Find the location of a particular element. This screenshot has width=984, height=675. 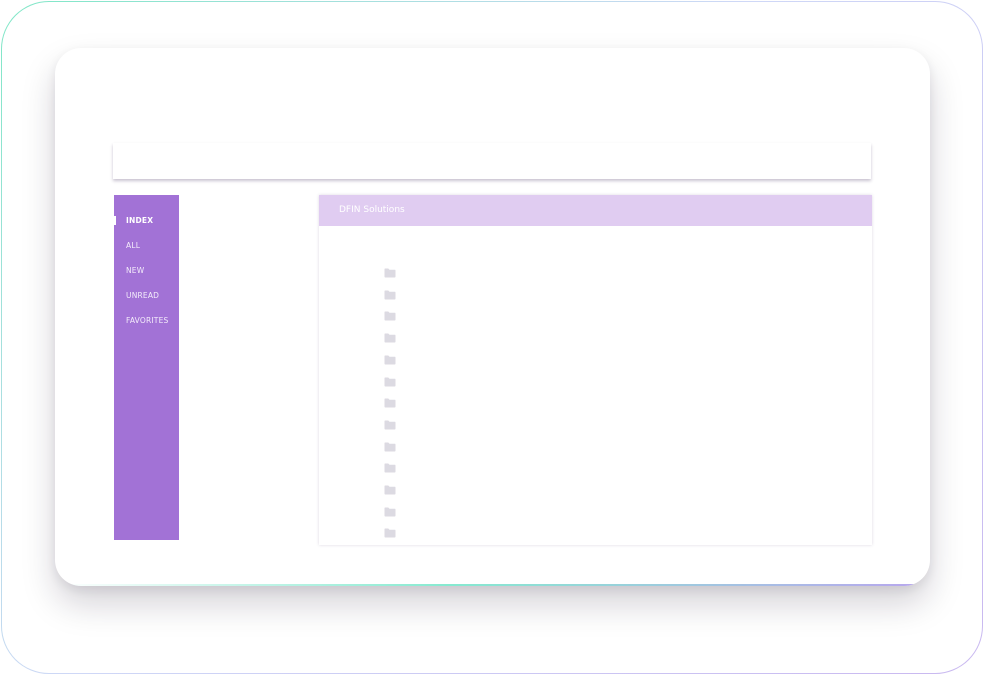

sidebar-item-all: ALL is located at coordinates (133, 246).